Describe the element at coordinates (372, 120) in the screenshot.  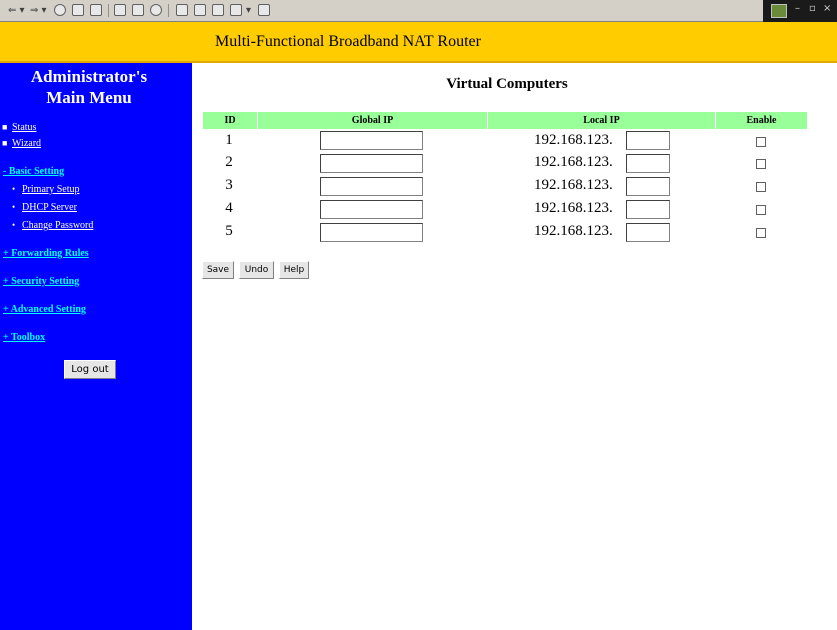
I see `column-header-global-ip: Global IP` at that location.